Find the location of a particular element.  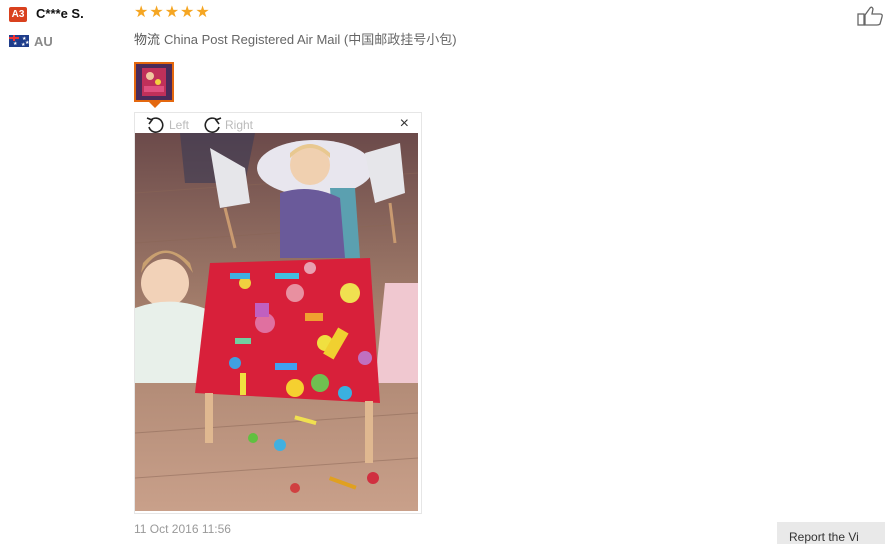

rotate-right-label: Right is located at coordinates (239, 125).